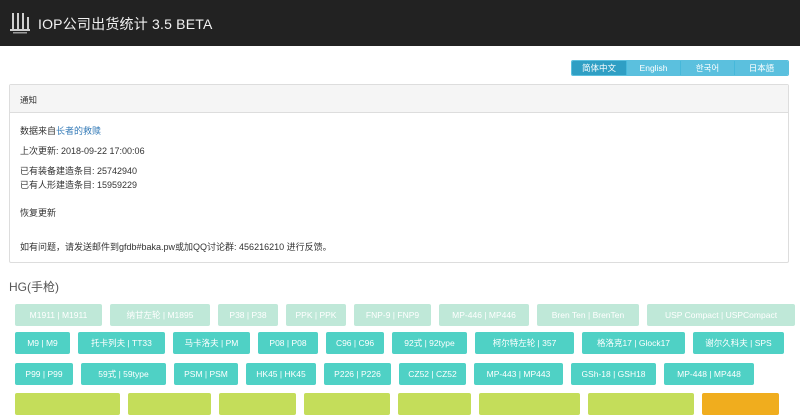 The height and width of the screenshot is (415, 800). Describe the element at coordinates (738, 343) in the screenshot. I see `gun-button-sps: 谢尔久科夫 | SPS` at that location.